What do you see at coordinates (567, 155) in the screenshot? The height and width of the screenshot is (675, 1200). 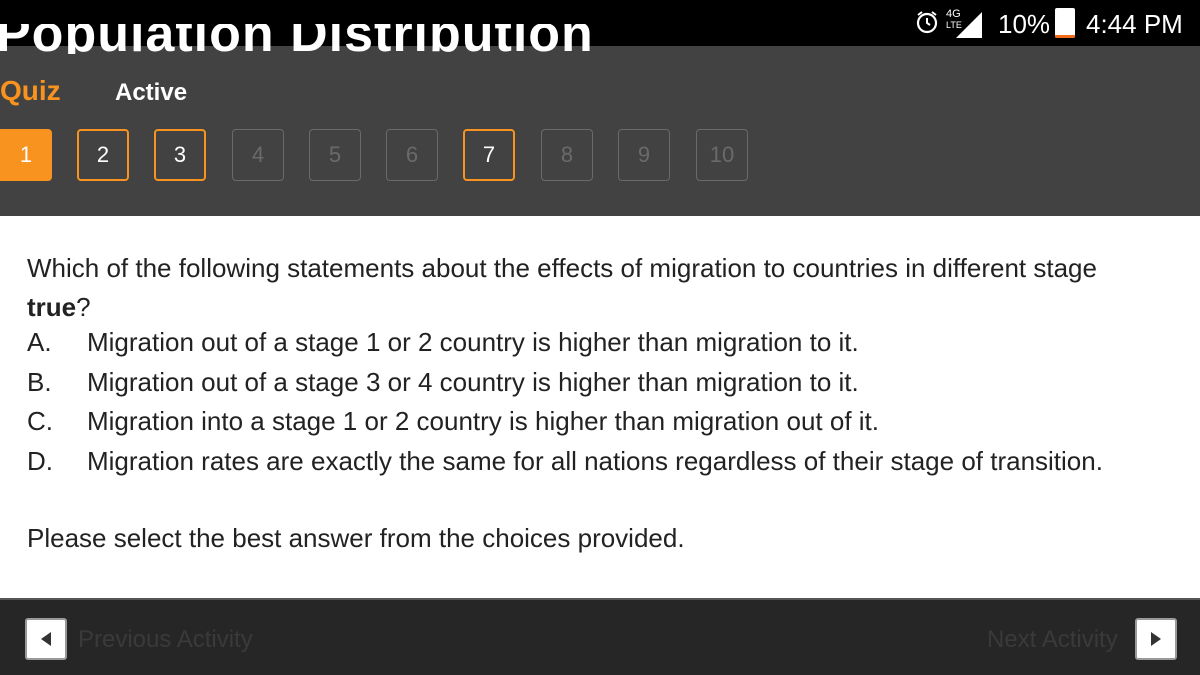 I see `question-button-8: 8` at bounding box center [567, 155].